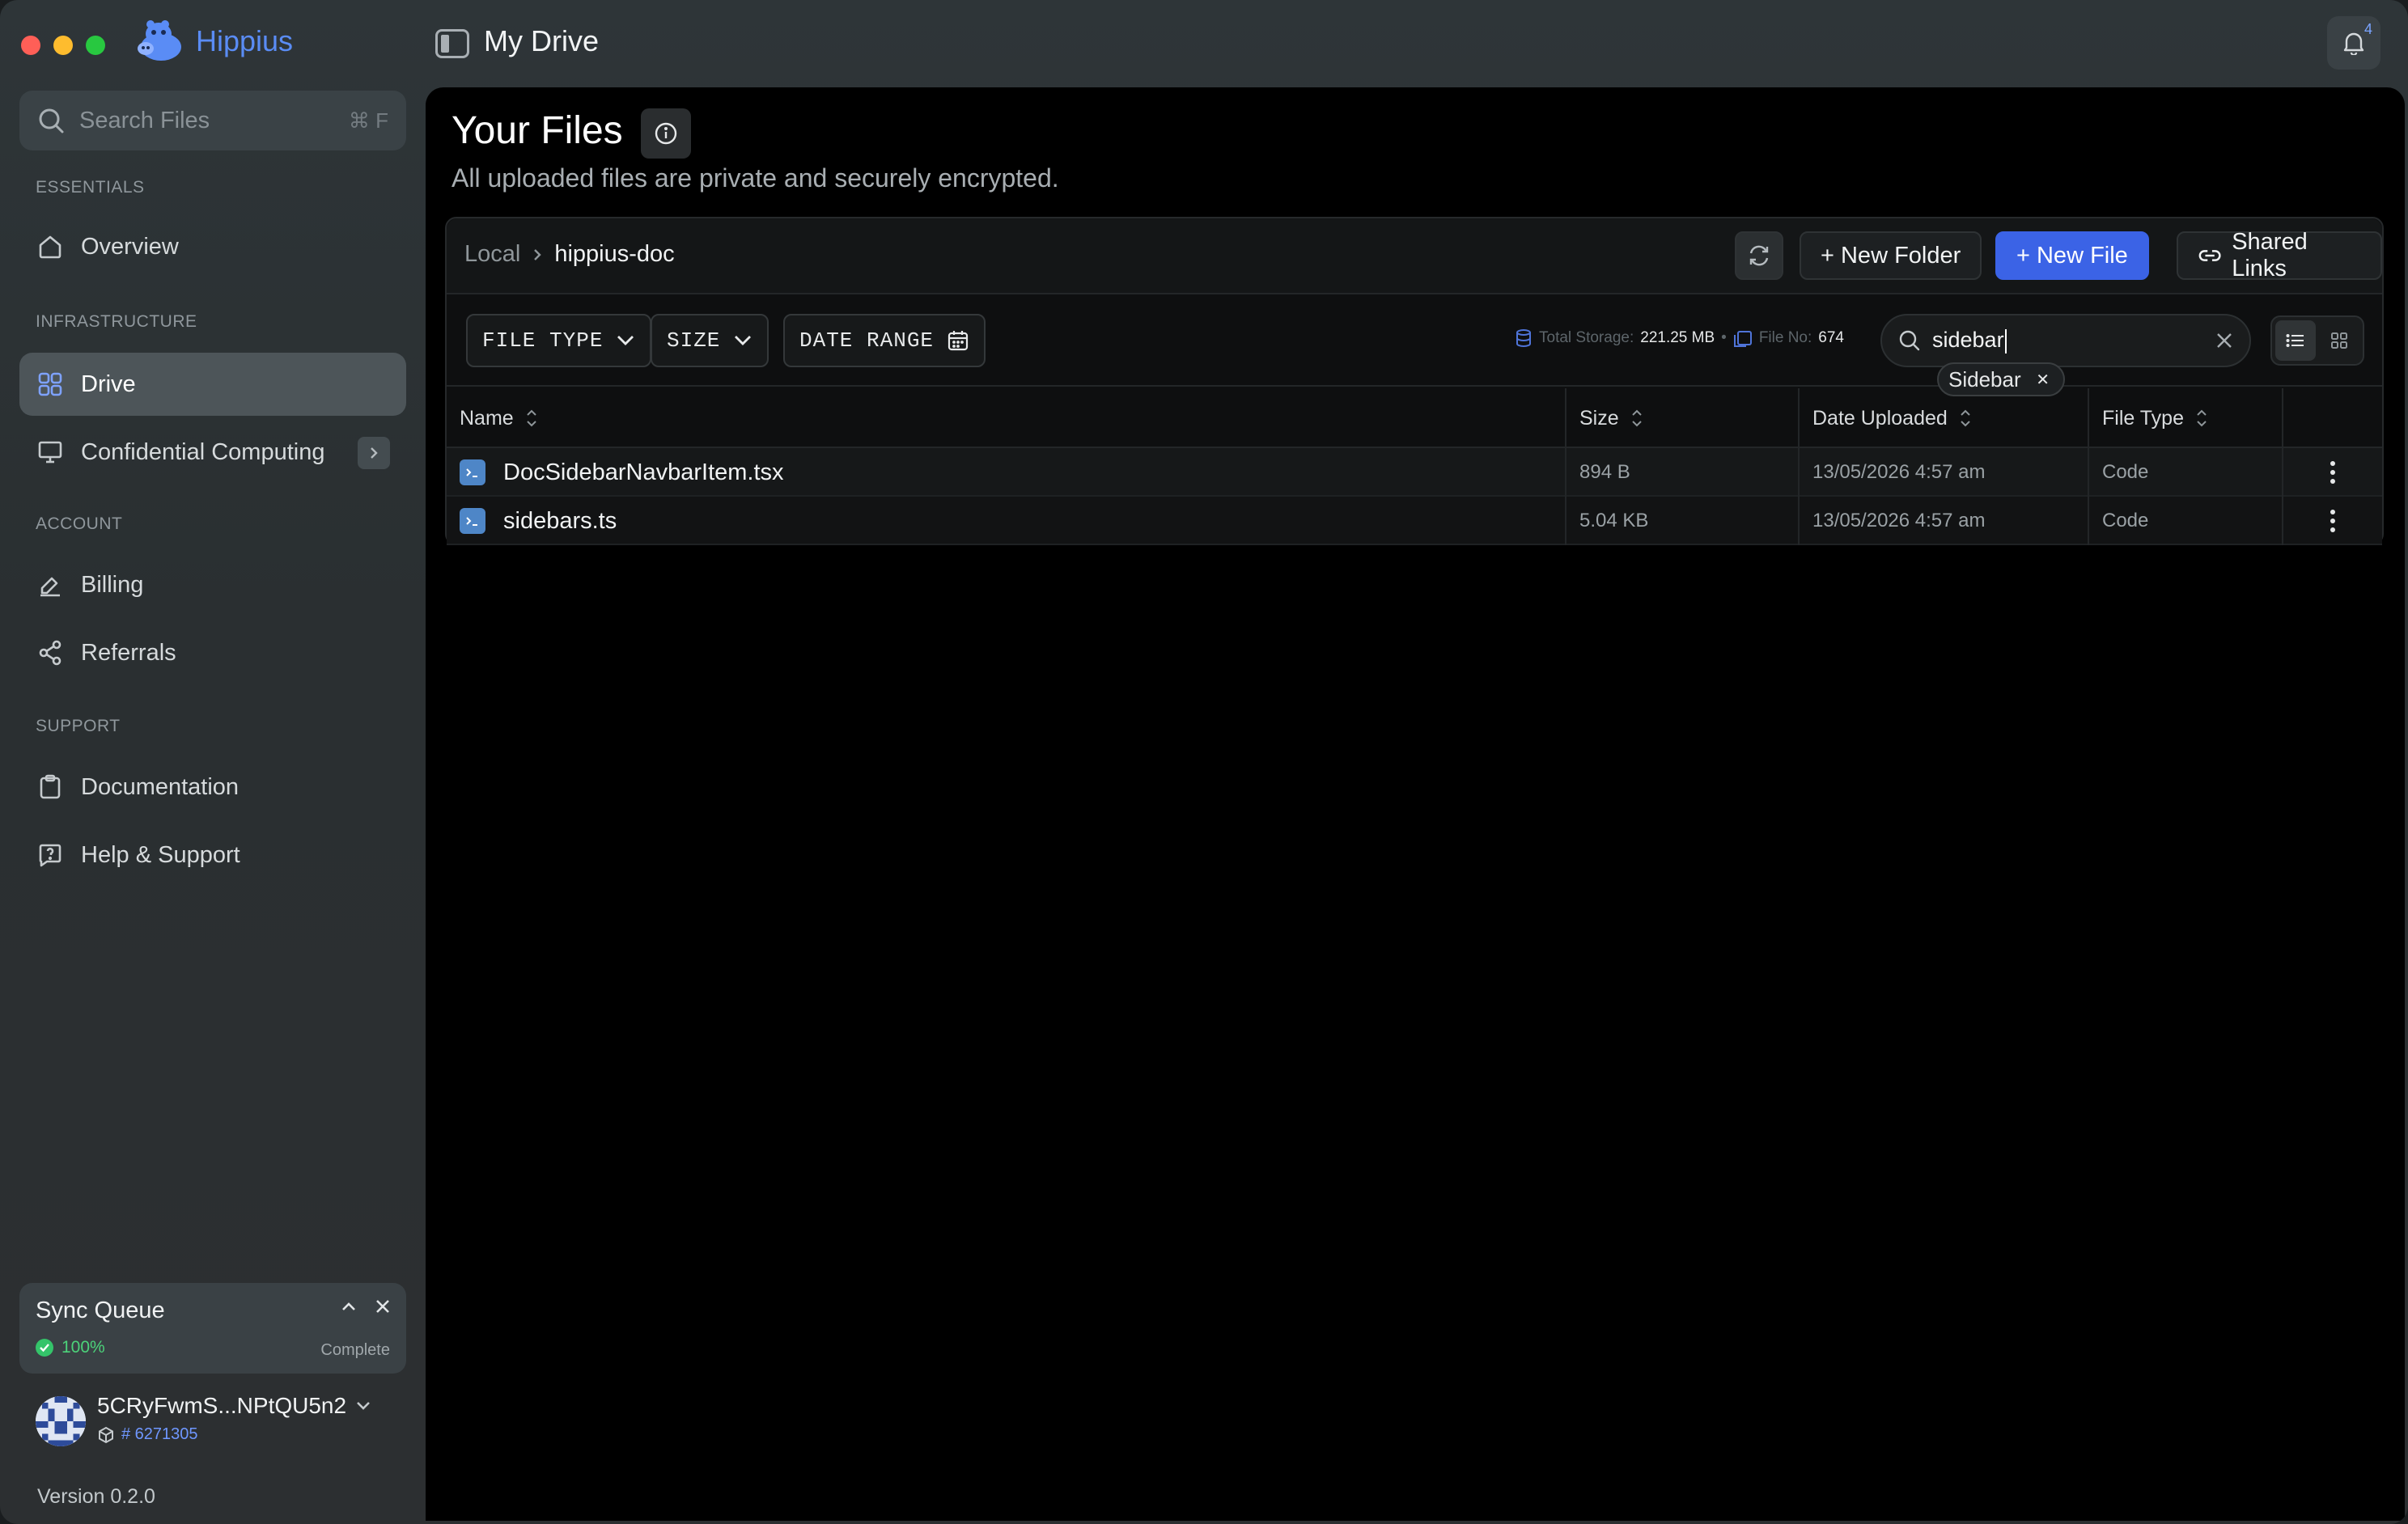  What do you see at coordinates (245, 40) in the screenshot?
I see `brand-name: Hippius` at bounding box center [245, 40].